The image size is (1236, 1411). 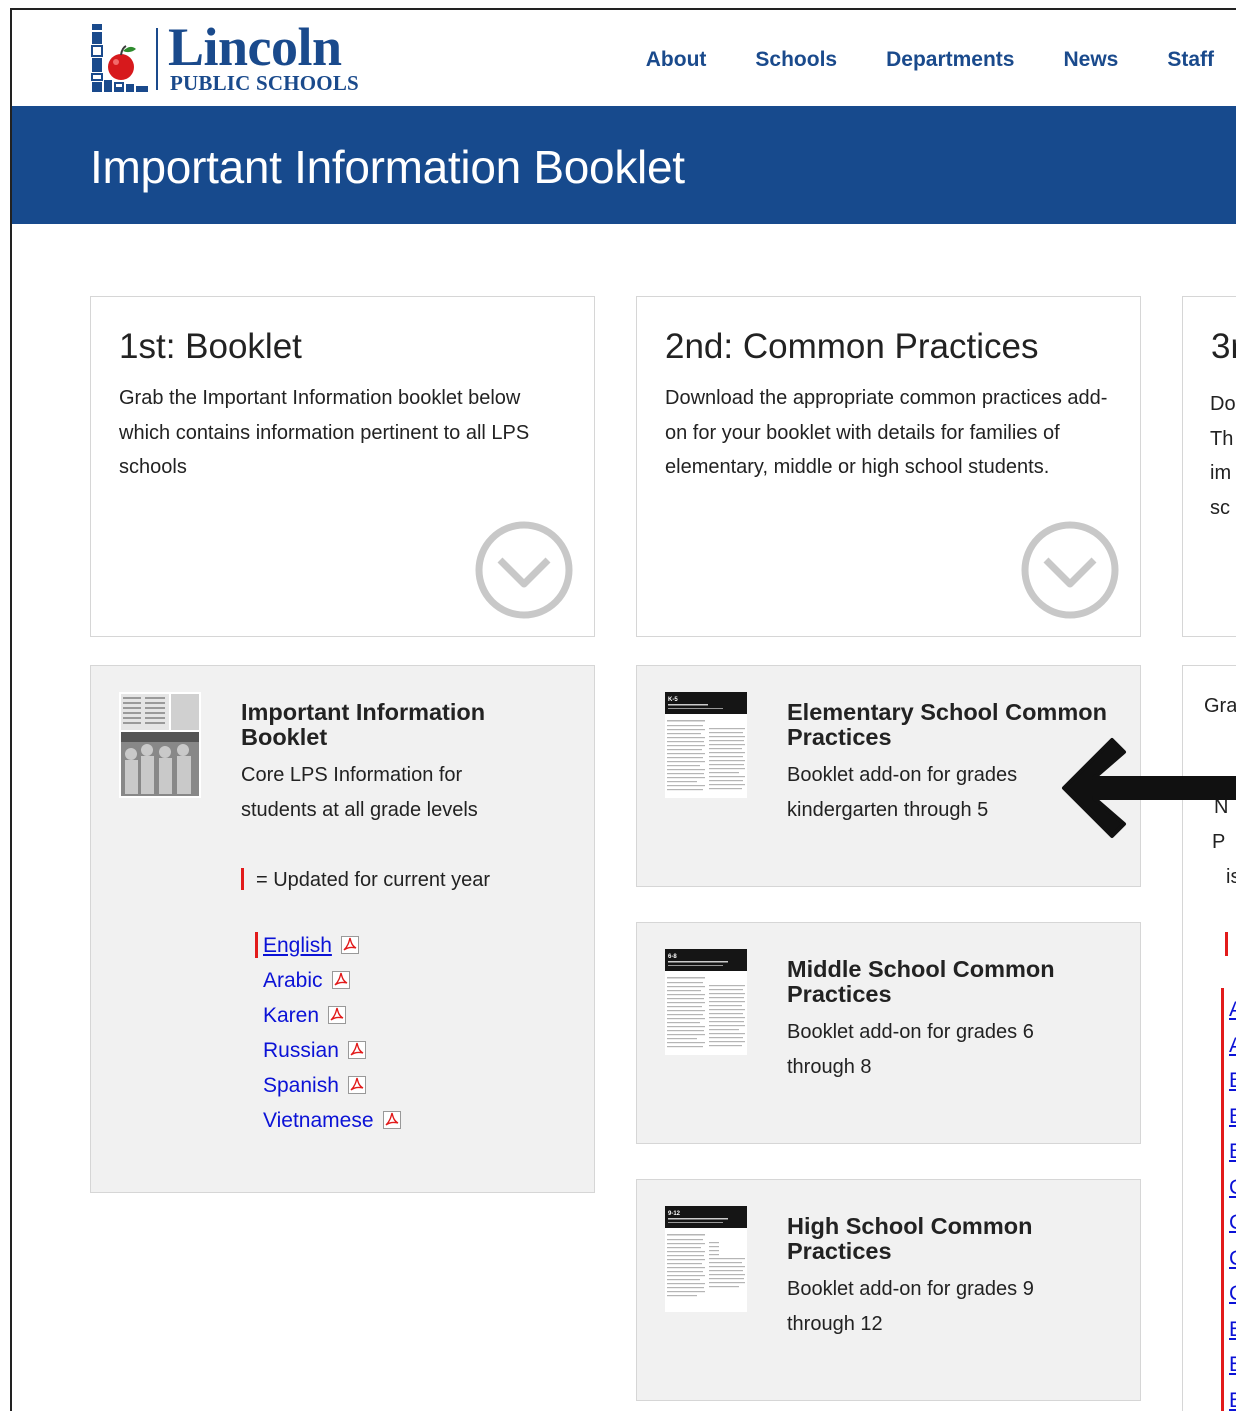 I want to click on logo-divider, so click(x=157, y=59).